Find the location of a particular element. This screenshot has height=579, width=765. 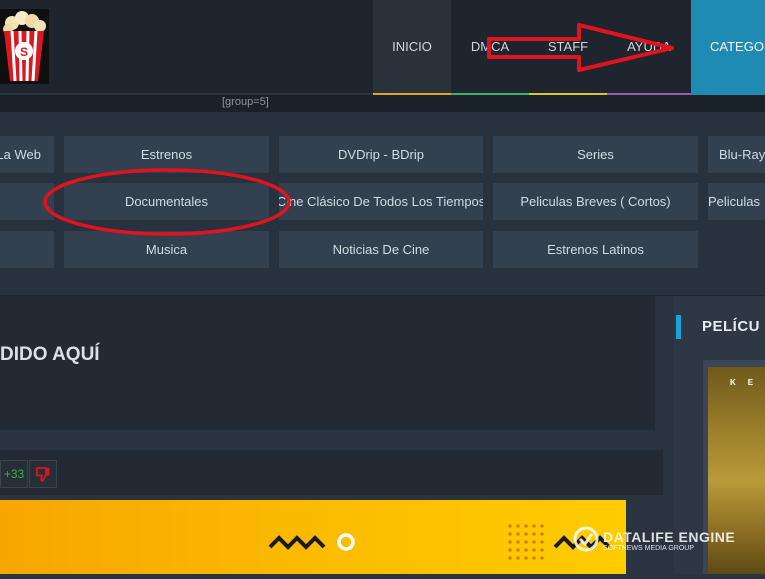

category-hidden-left is located at coordinates (27, 201).